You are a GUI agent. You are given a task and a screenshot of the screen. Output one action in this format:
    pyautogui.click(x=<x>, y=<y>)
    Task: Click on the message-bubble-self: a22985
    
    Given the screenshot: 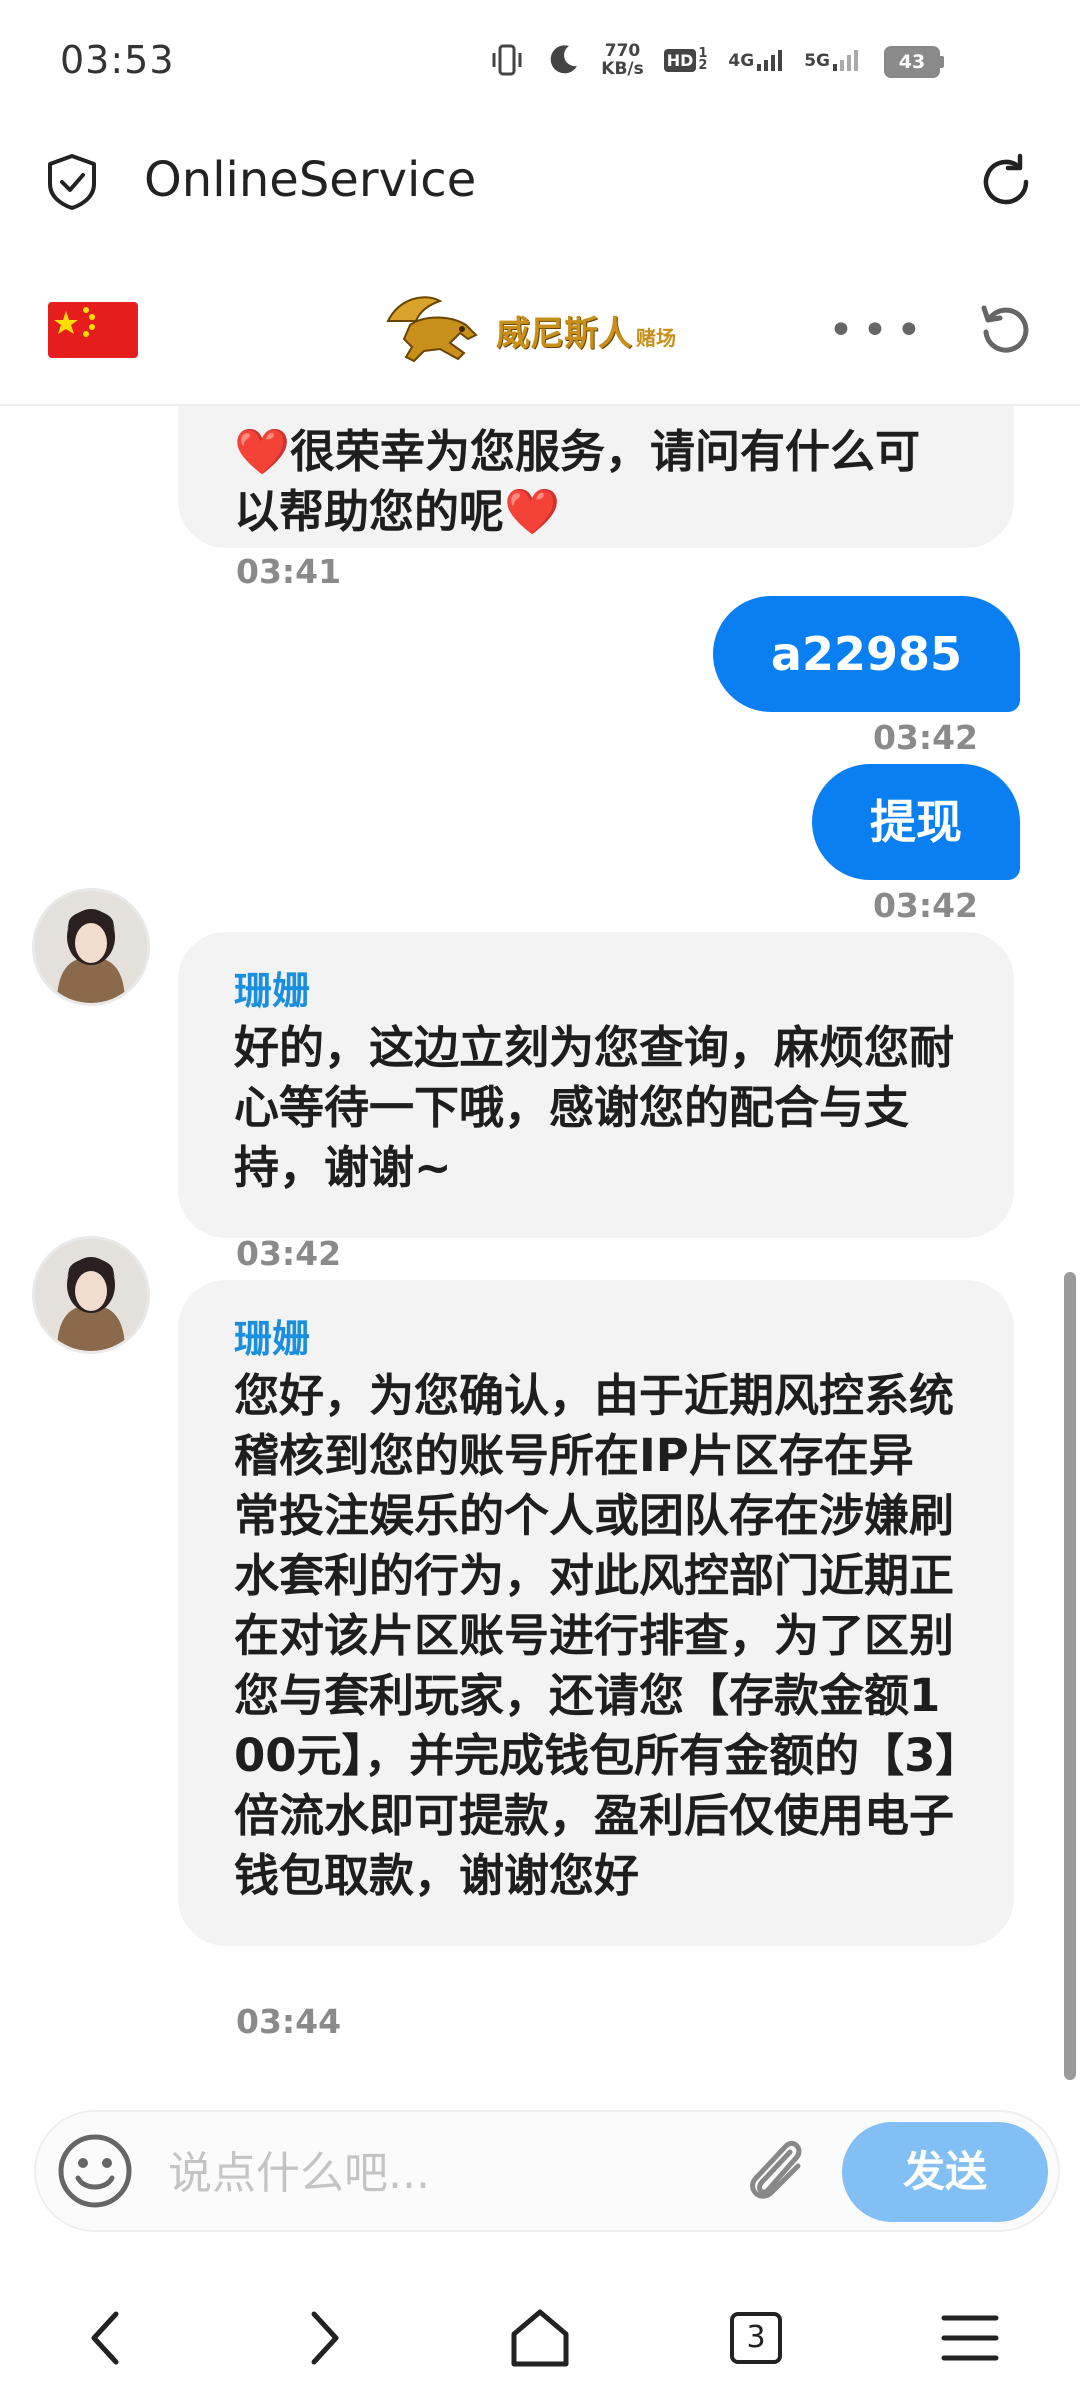 What is the action you would take?
    pyautogui.click(x=866, y=654)
    